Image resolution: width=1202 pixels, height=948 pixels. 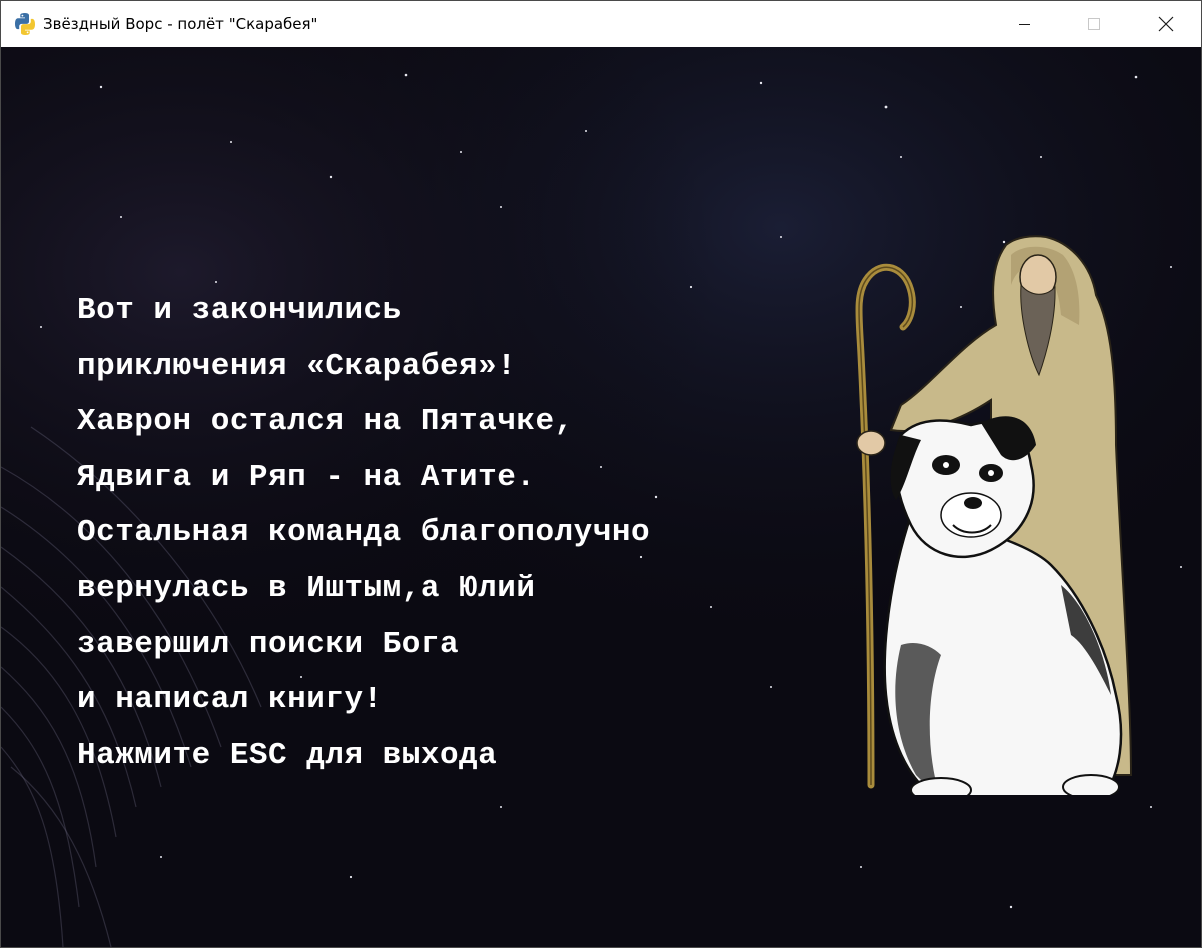 I want to click on minimize-button, so click(x=1024, y=24).